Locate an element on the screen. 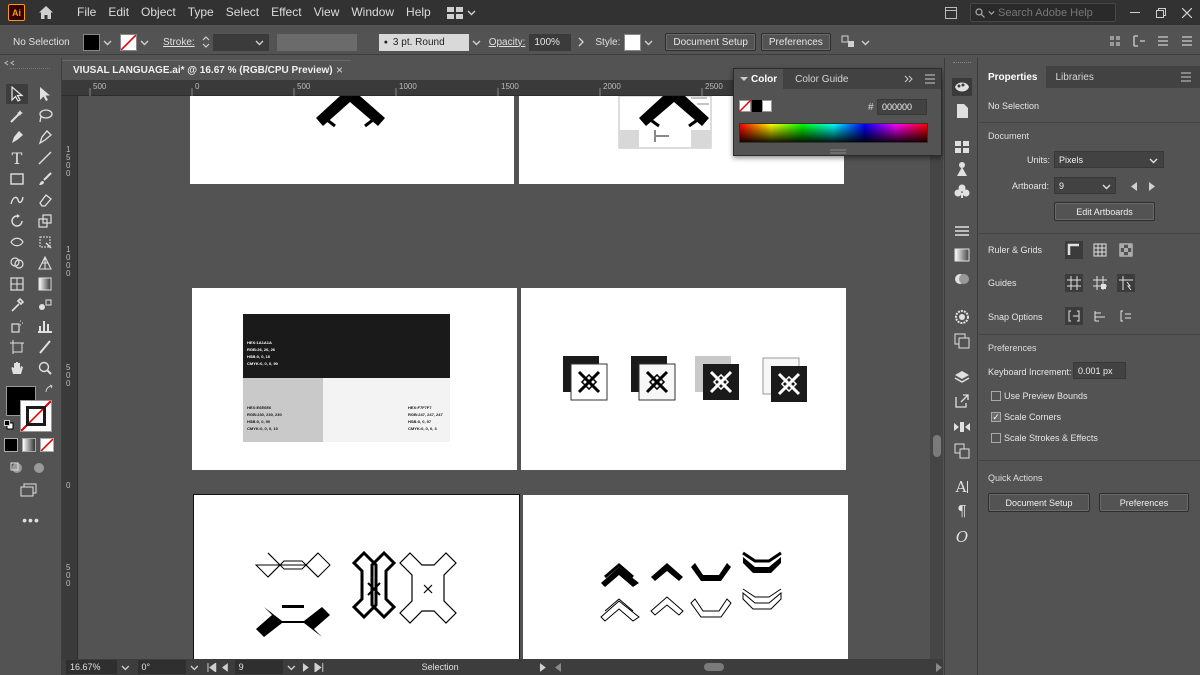  vertical-scrollbar is located at coordinates (936, 369).